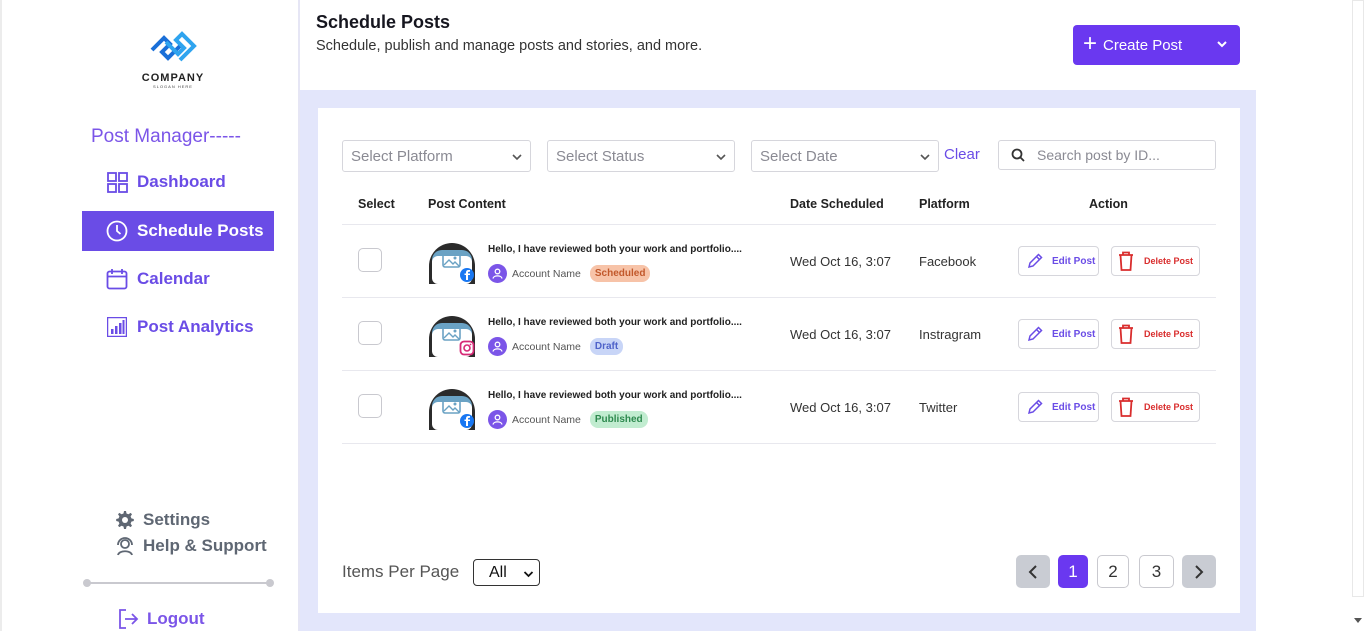 This screenshot has width=1366, height=631. I want to click on chevron-left-icon, so click(1032, 571).